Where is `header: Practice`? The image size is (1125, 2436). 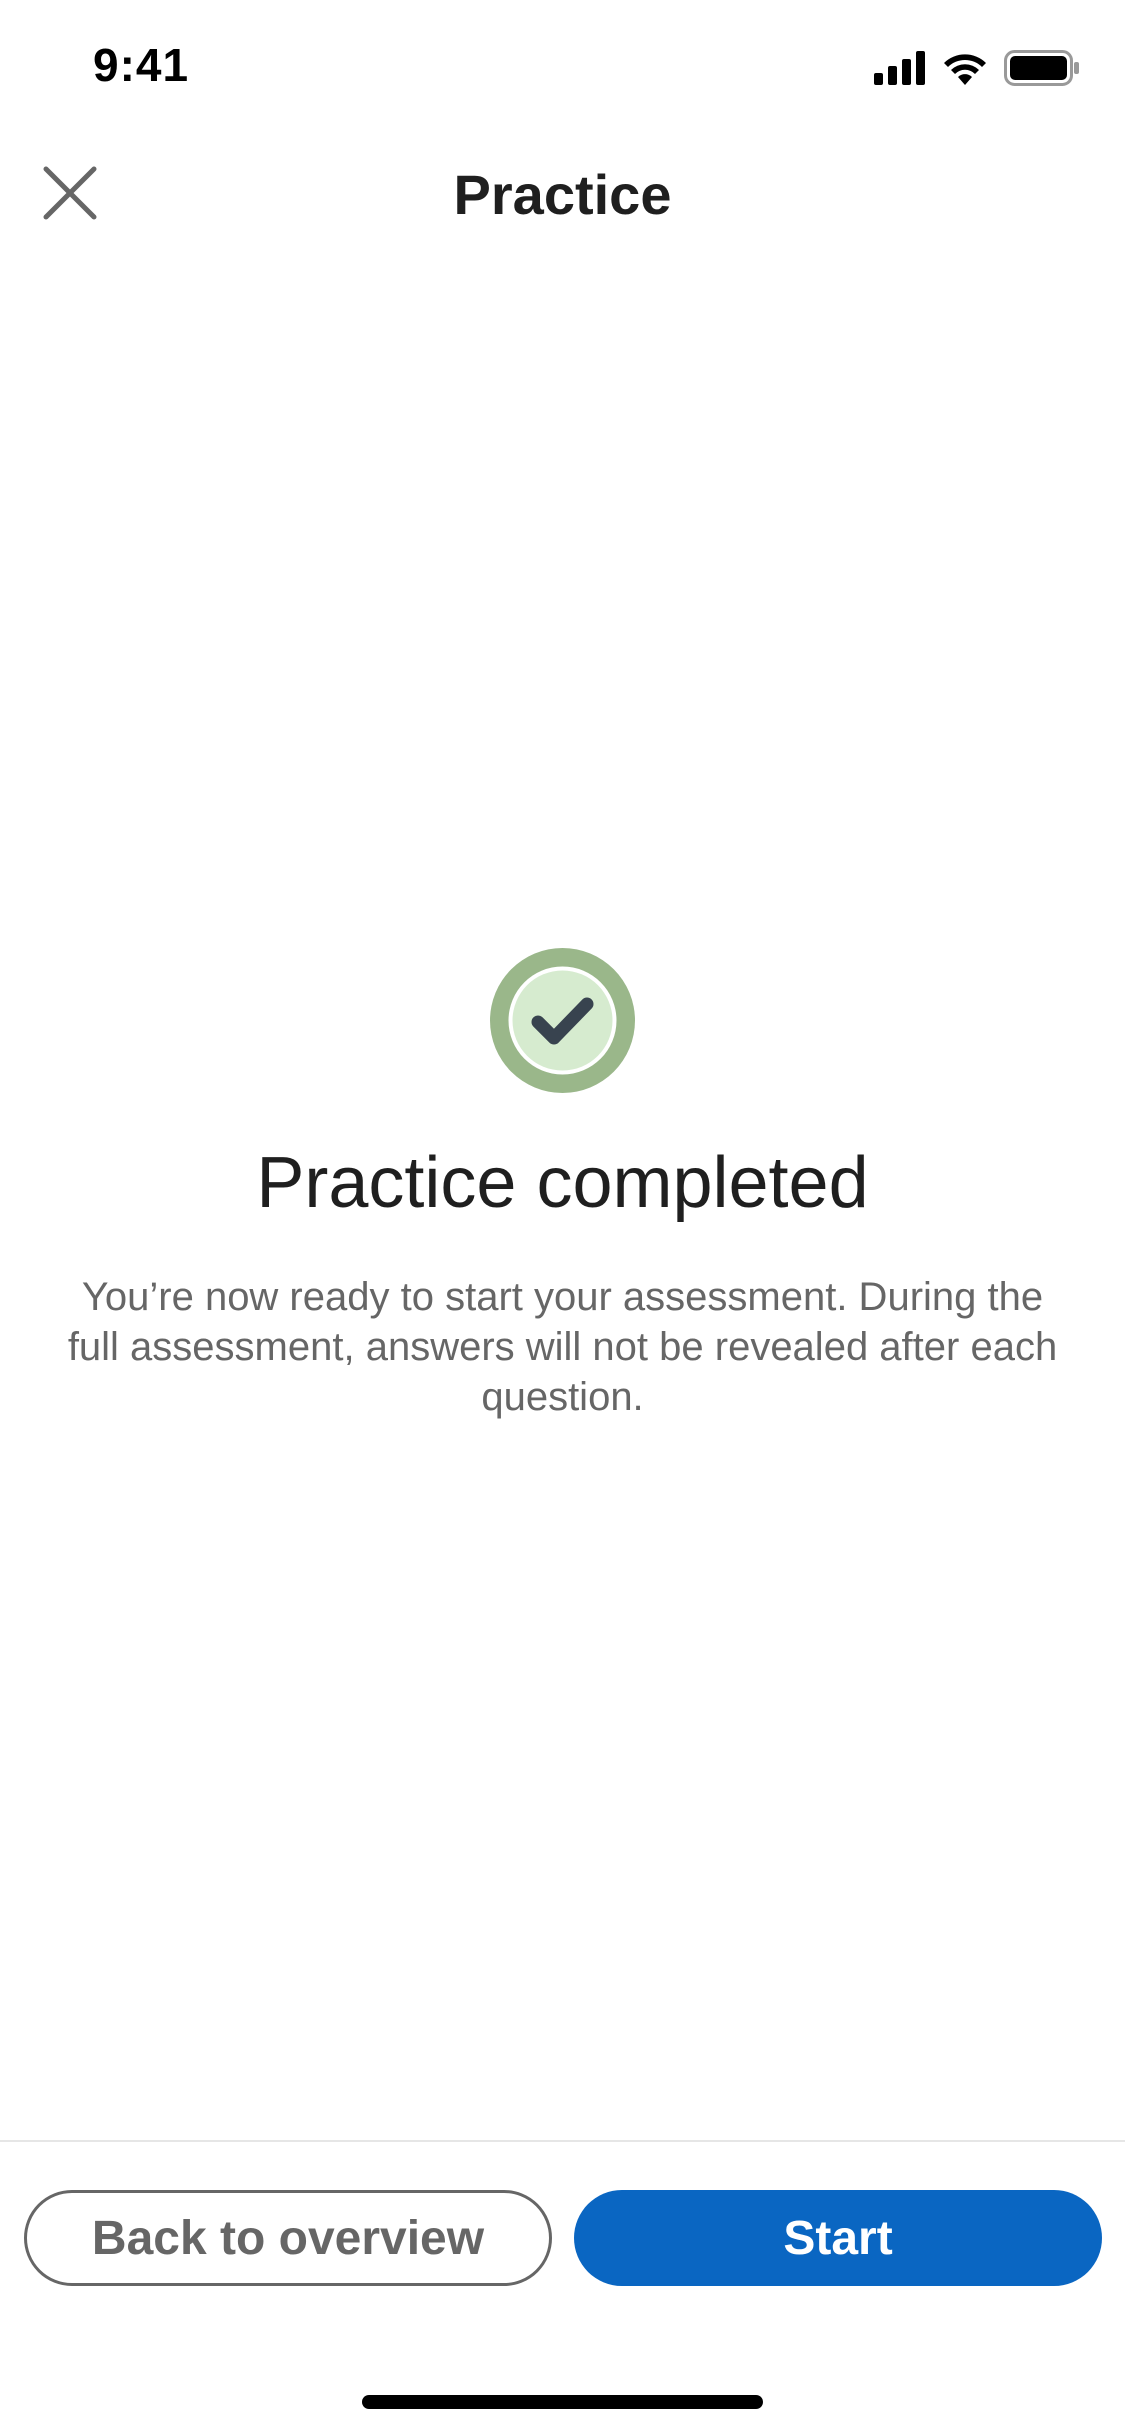
header: Practice is located at coordinates (562, 195).